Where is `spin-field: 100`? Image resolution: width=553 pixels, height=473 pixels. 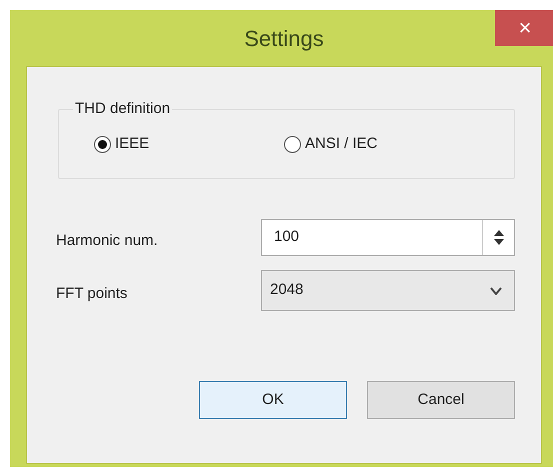 spin-field: 100 is located at coordinates (388, 237).